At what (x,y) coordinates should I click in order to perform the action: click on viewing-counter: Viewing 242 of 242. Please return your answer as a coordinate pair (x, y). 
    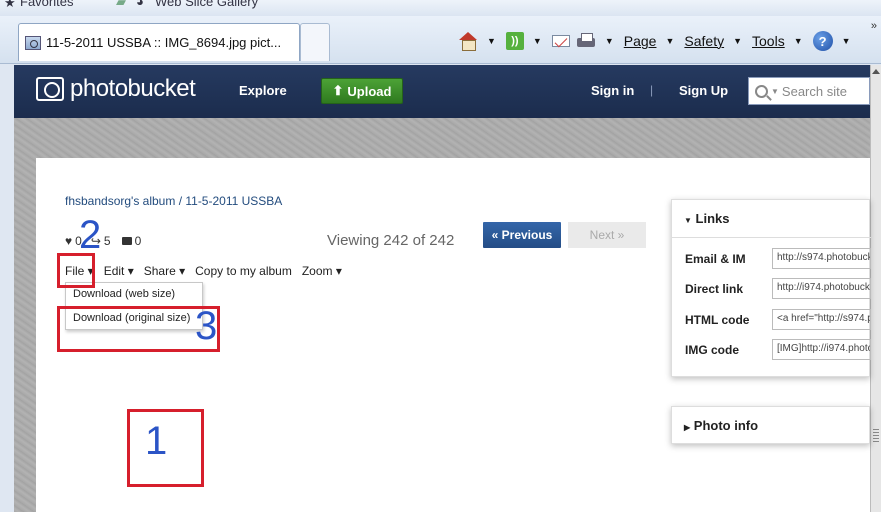
    Looking at the image, I should click on (391, 240).